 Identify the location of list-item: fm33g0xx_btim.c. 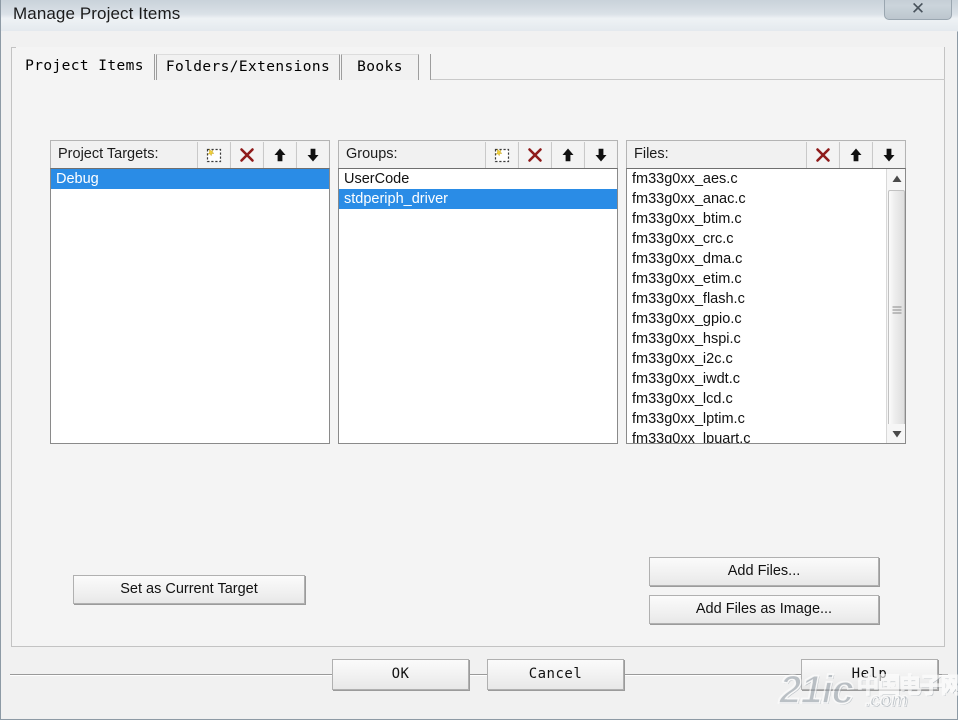
(766, 219).